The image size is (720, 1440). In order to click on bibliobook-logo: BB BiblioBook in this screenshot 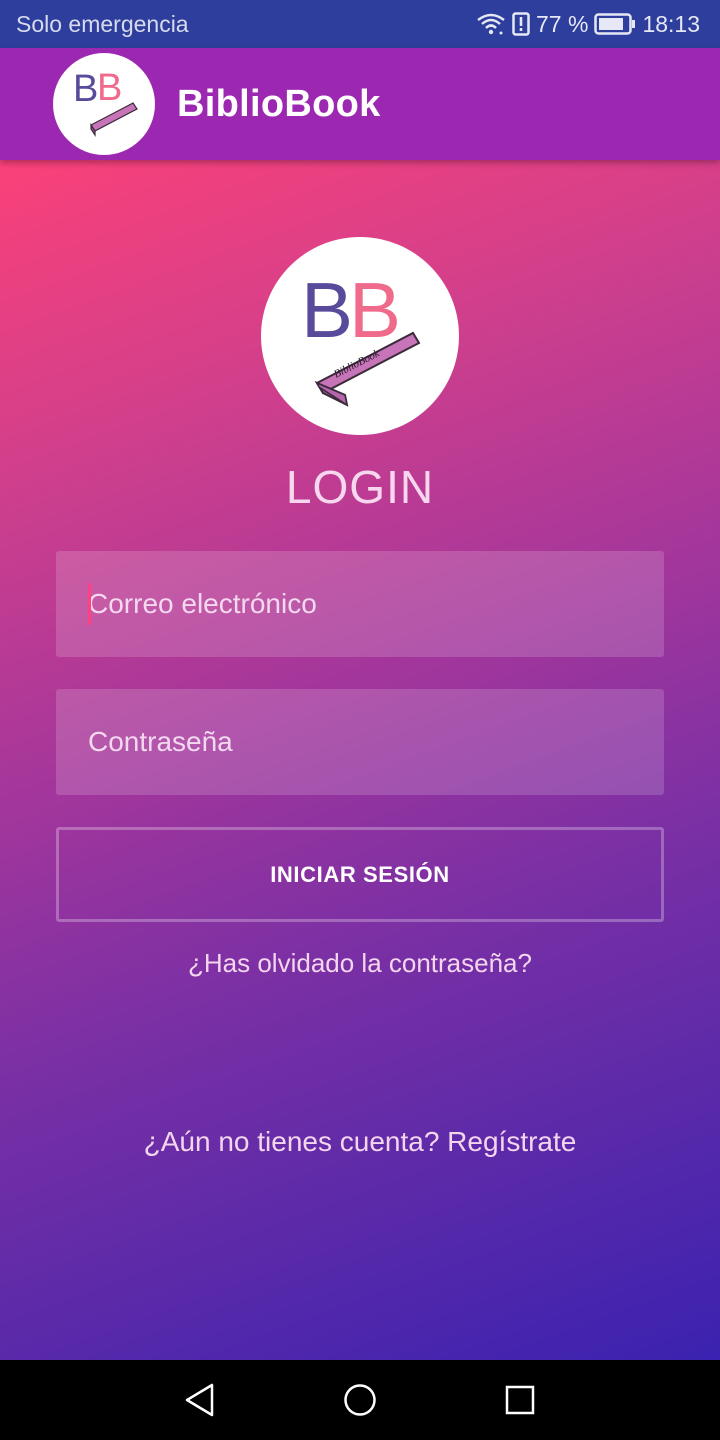, I will do `click(360, 336)`.